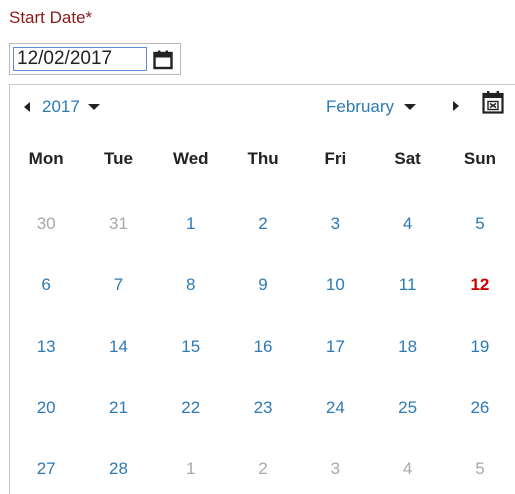 The height and width of the screenshot is (494, 515). What do you see at coordinates (118, 408) in the screenshot?
I see `day-cell: 21` at bounding box center [118, 408].